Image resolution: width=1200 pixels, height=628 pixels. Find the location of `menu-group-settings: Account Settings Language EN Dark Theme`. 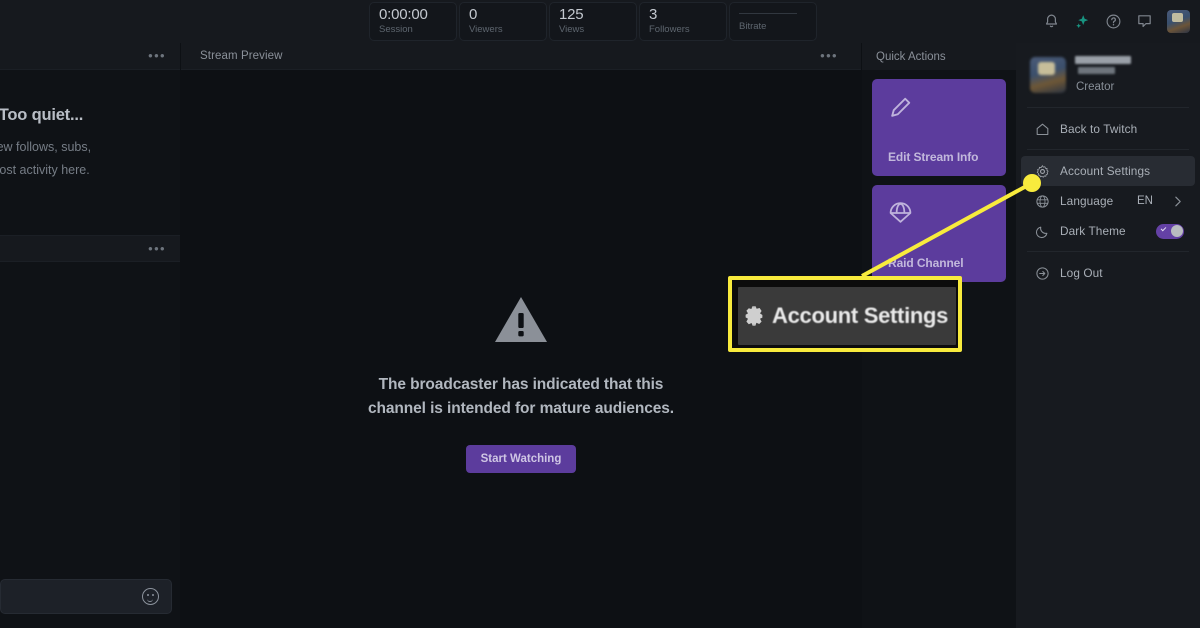

menu-group-settings: Account Settings Language EN Dark Theme is located at coordinates (1108, 201).